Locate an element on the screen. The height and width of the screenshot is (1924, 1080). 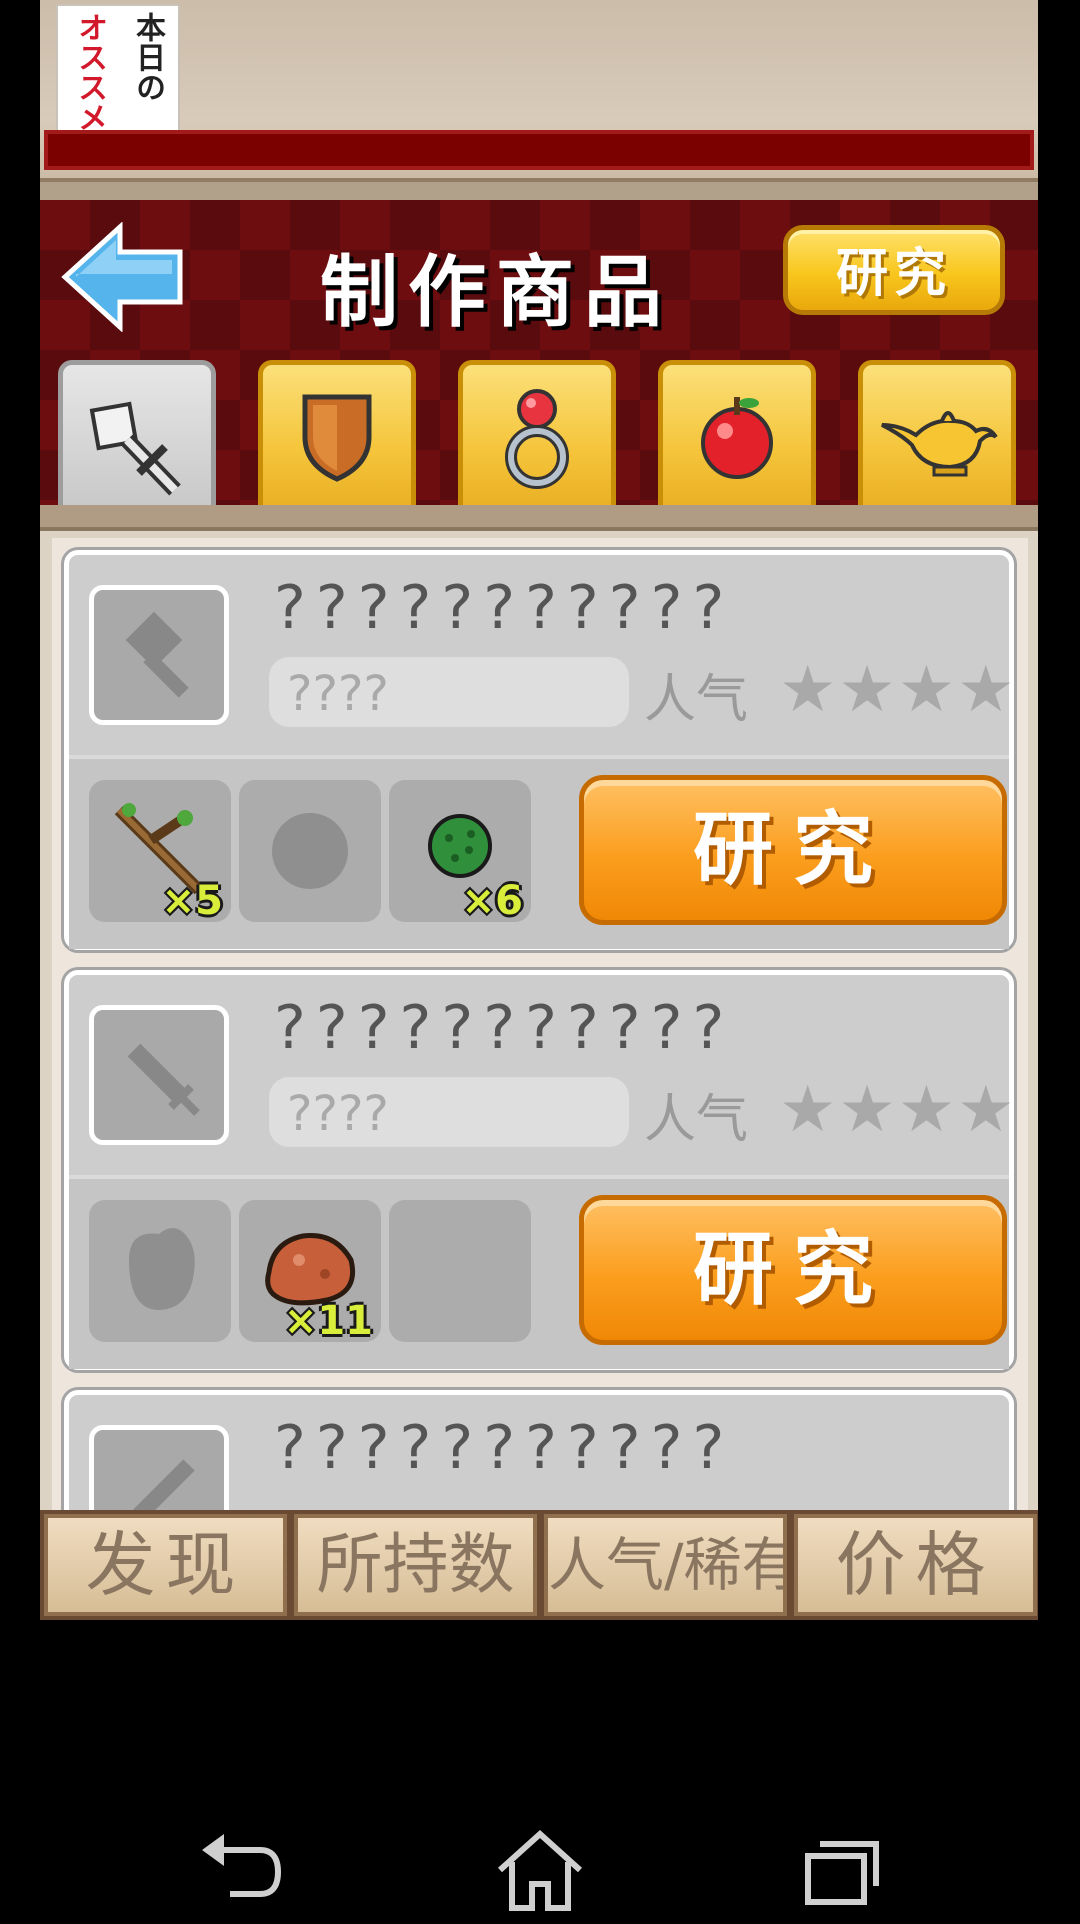
sort-price-button: 价格 is located at coordinates (915, 1565).